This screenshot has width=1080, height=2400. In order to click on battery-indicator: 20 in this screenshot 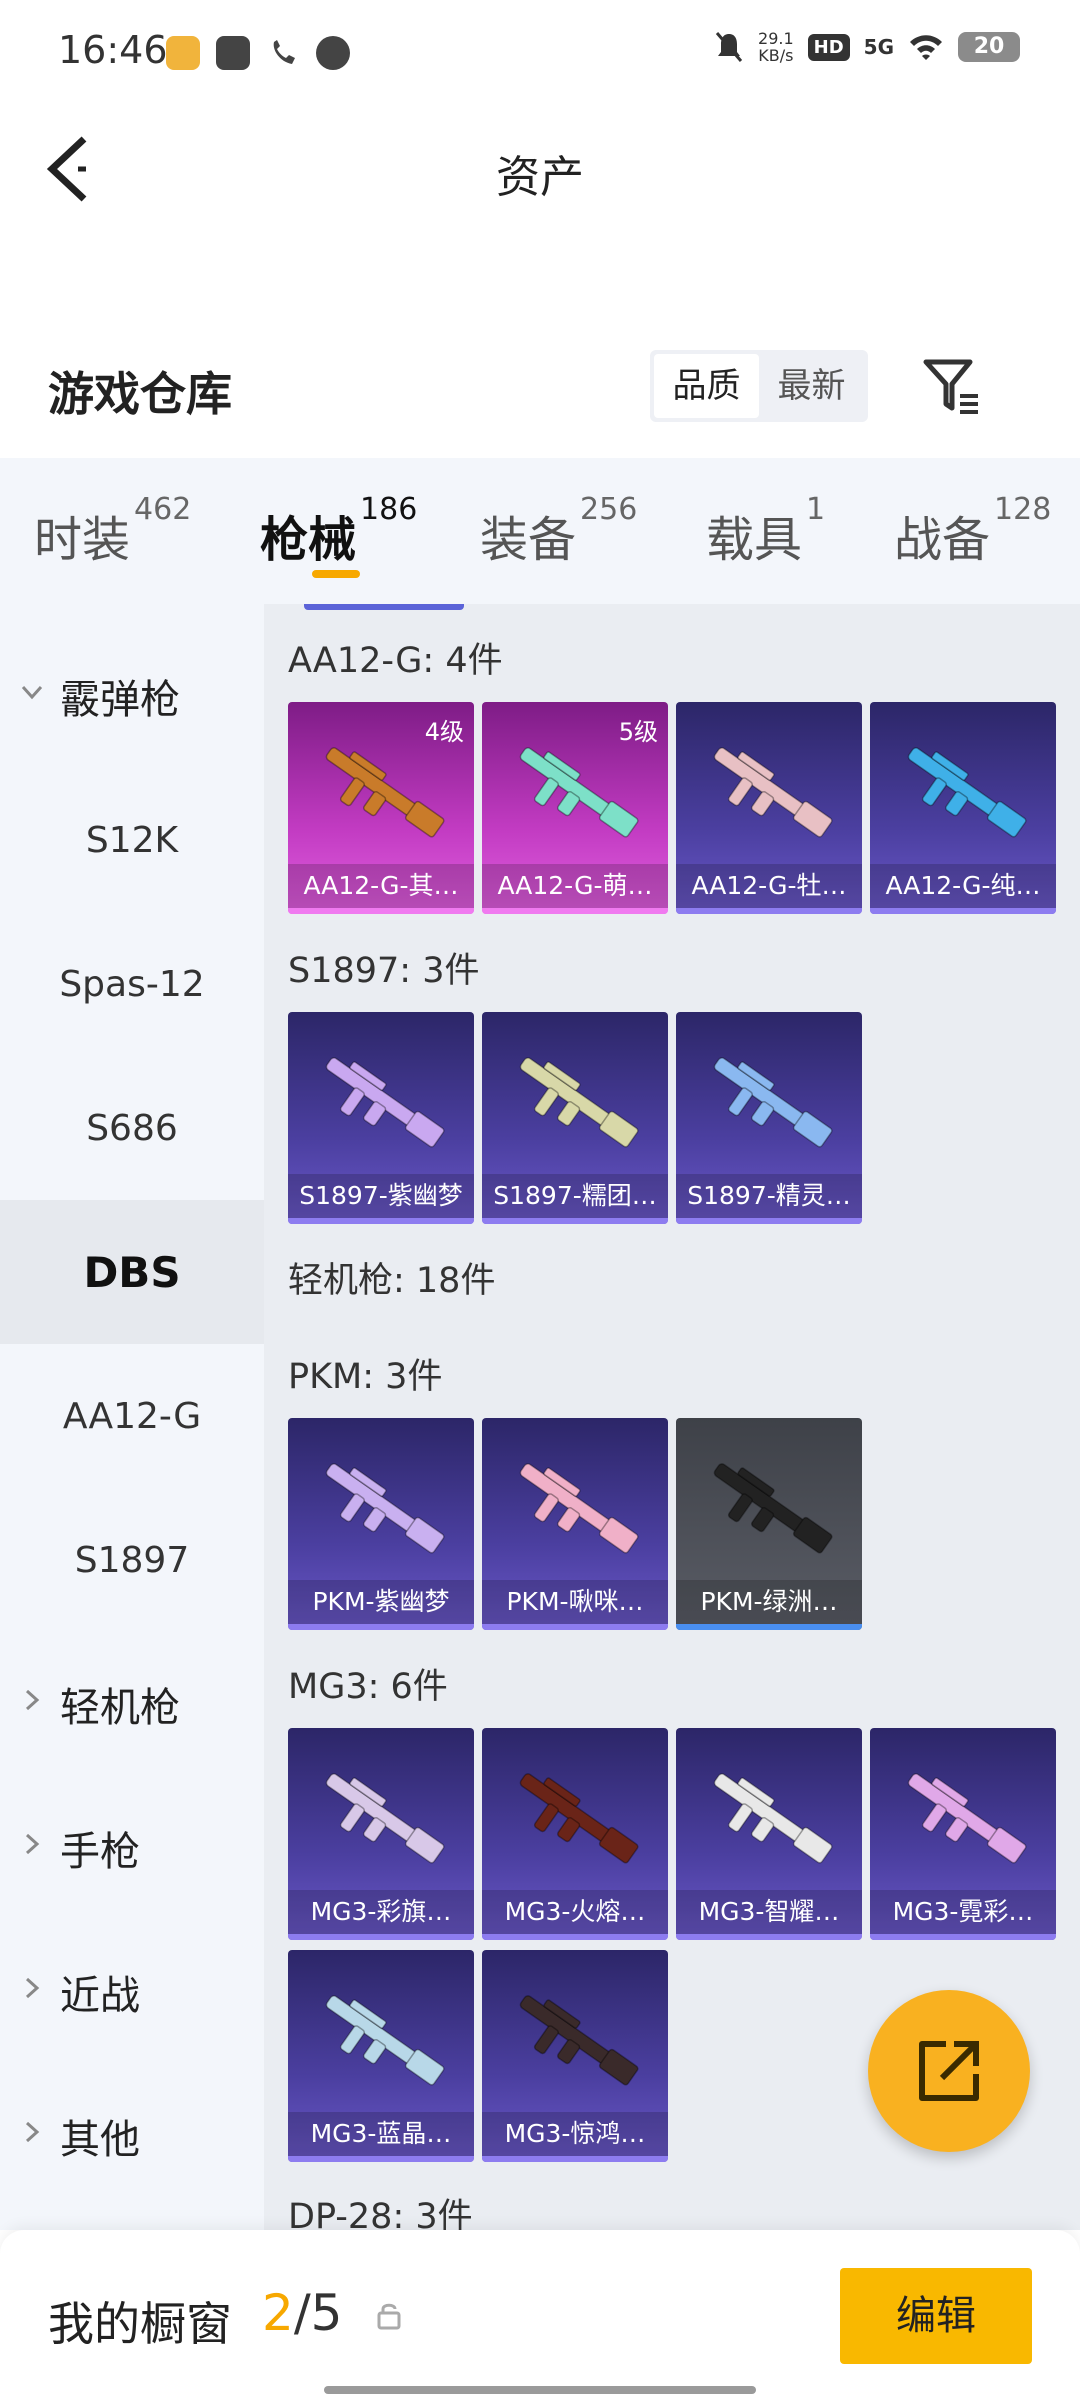, I will do `click(989, 47)`.